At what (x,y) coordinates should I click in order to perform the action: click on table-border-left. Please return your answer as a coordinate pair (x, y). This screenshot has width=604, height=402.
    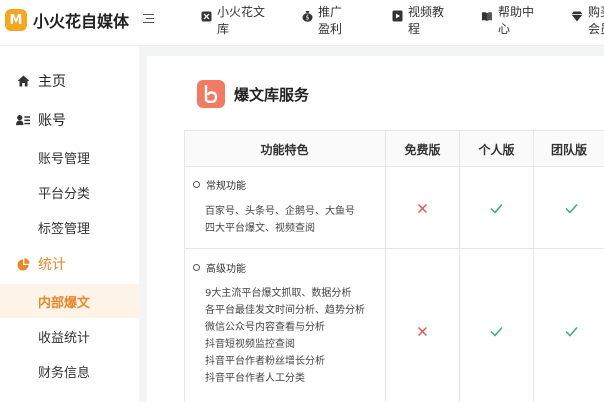
    Looking at the image, I should click on (184, 266).